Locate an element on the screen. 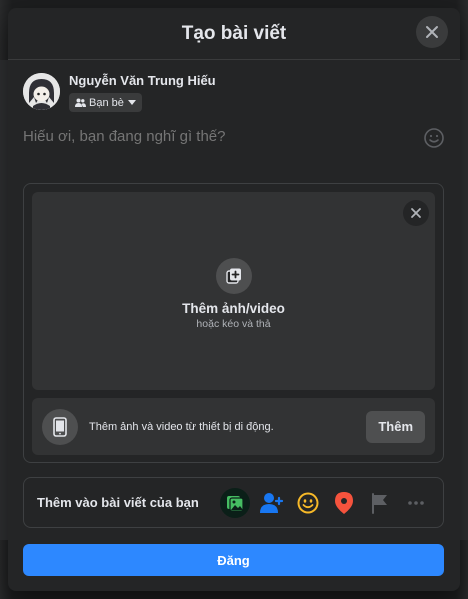 This screenshot has width=468, height=599. add-media-icon is located at coordinates (233, 276).